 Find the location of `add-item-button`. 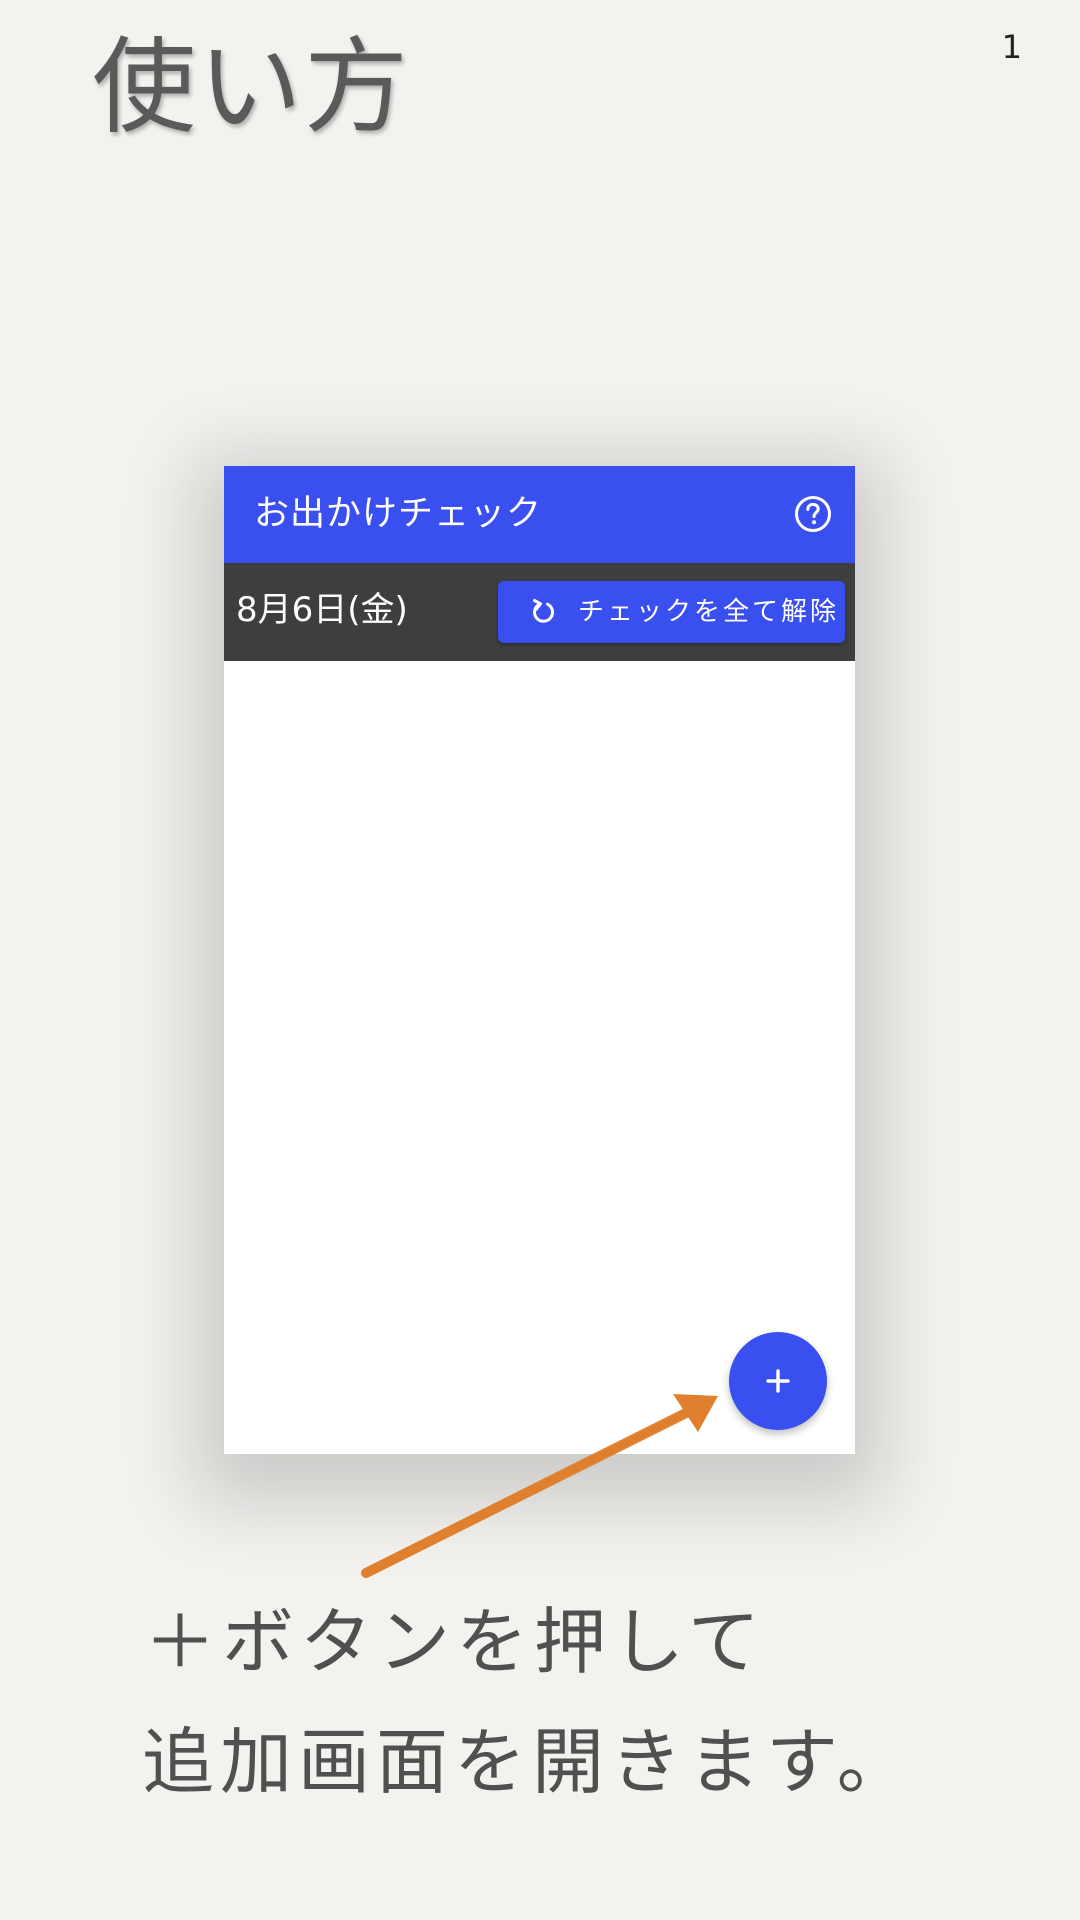

add-item-button is located at coordinates (778, 1381).